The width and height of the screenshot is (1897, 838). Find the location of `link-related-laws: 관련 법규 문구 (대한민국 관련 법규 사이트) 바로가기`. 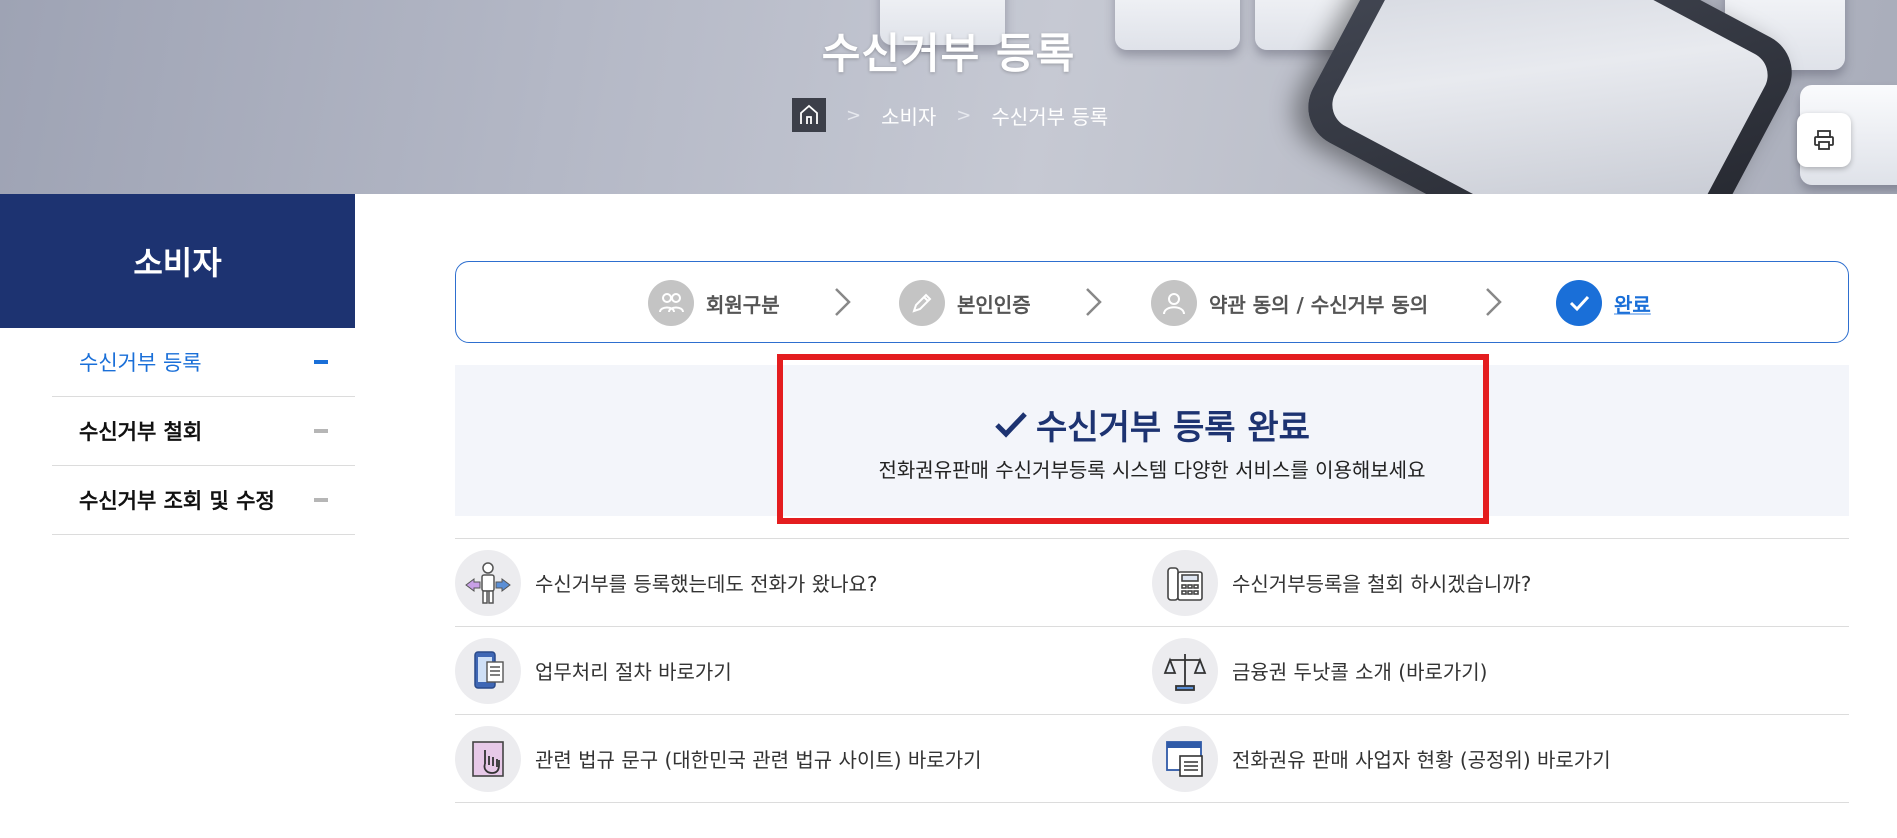

link-related-laws: 관련 법규 문구 (대한민국 관련 법규 사이트) 바로가기 is located at coordinates (803, 758).